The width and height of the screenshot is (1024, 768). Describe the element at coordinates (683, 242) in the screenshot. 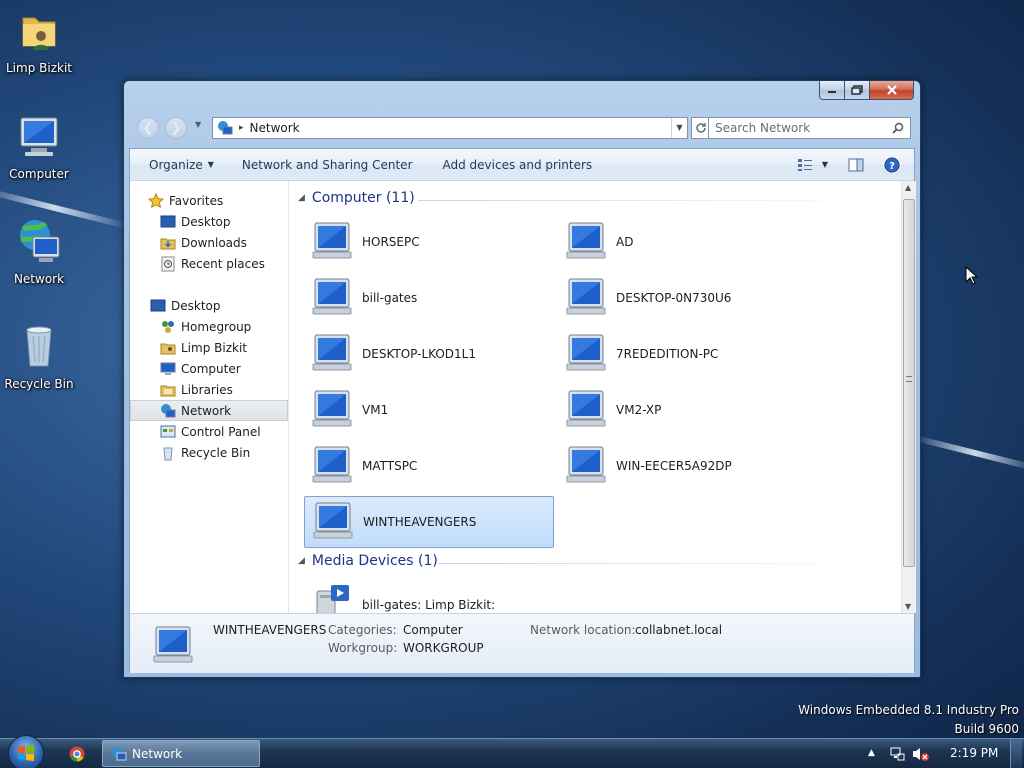

I see `computer-tile: AD` at that location.